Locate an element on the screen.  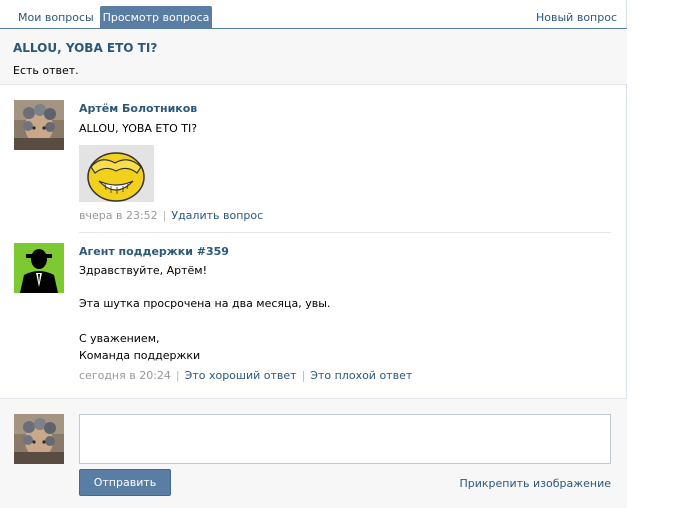
post-divider is located at coordinates (345, 232).